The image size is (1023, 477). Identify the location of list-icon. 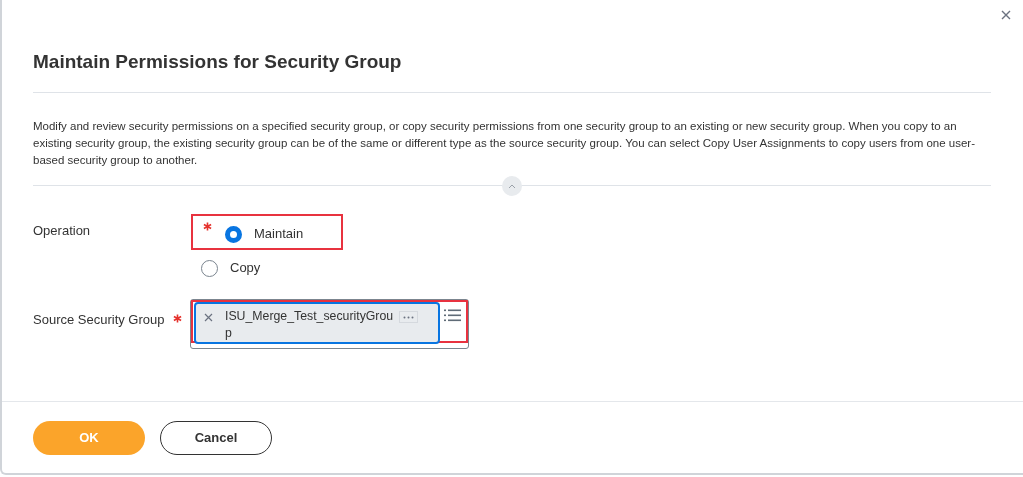
(452, 315).